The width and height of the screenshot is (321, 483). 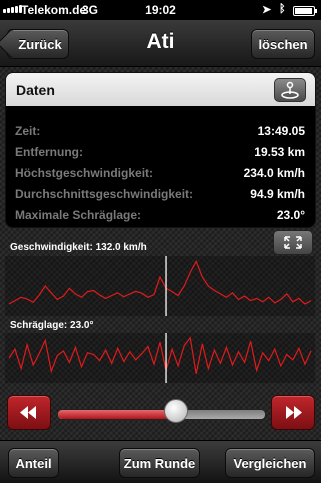 What do you see at coordinates (160, 89) in the screenshot?
I see `data-card-header: Daten` at bounding box center [160, 89].